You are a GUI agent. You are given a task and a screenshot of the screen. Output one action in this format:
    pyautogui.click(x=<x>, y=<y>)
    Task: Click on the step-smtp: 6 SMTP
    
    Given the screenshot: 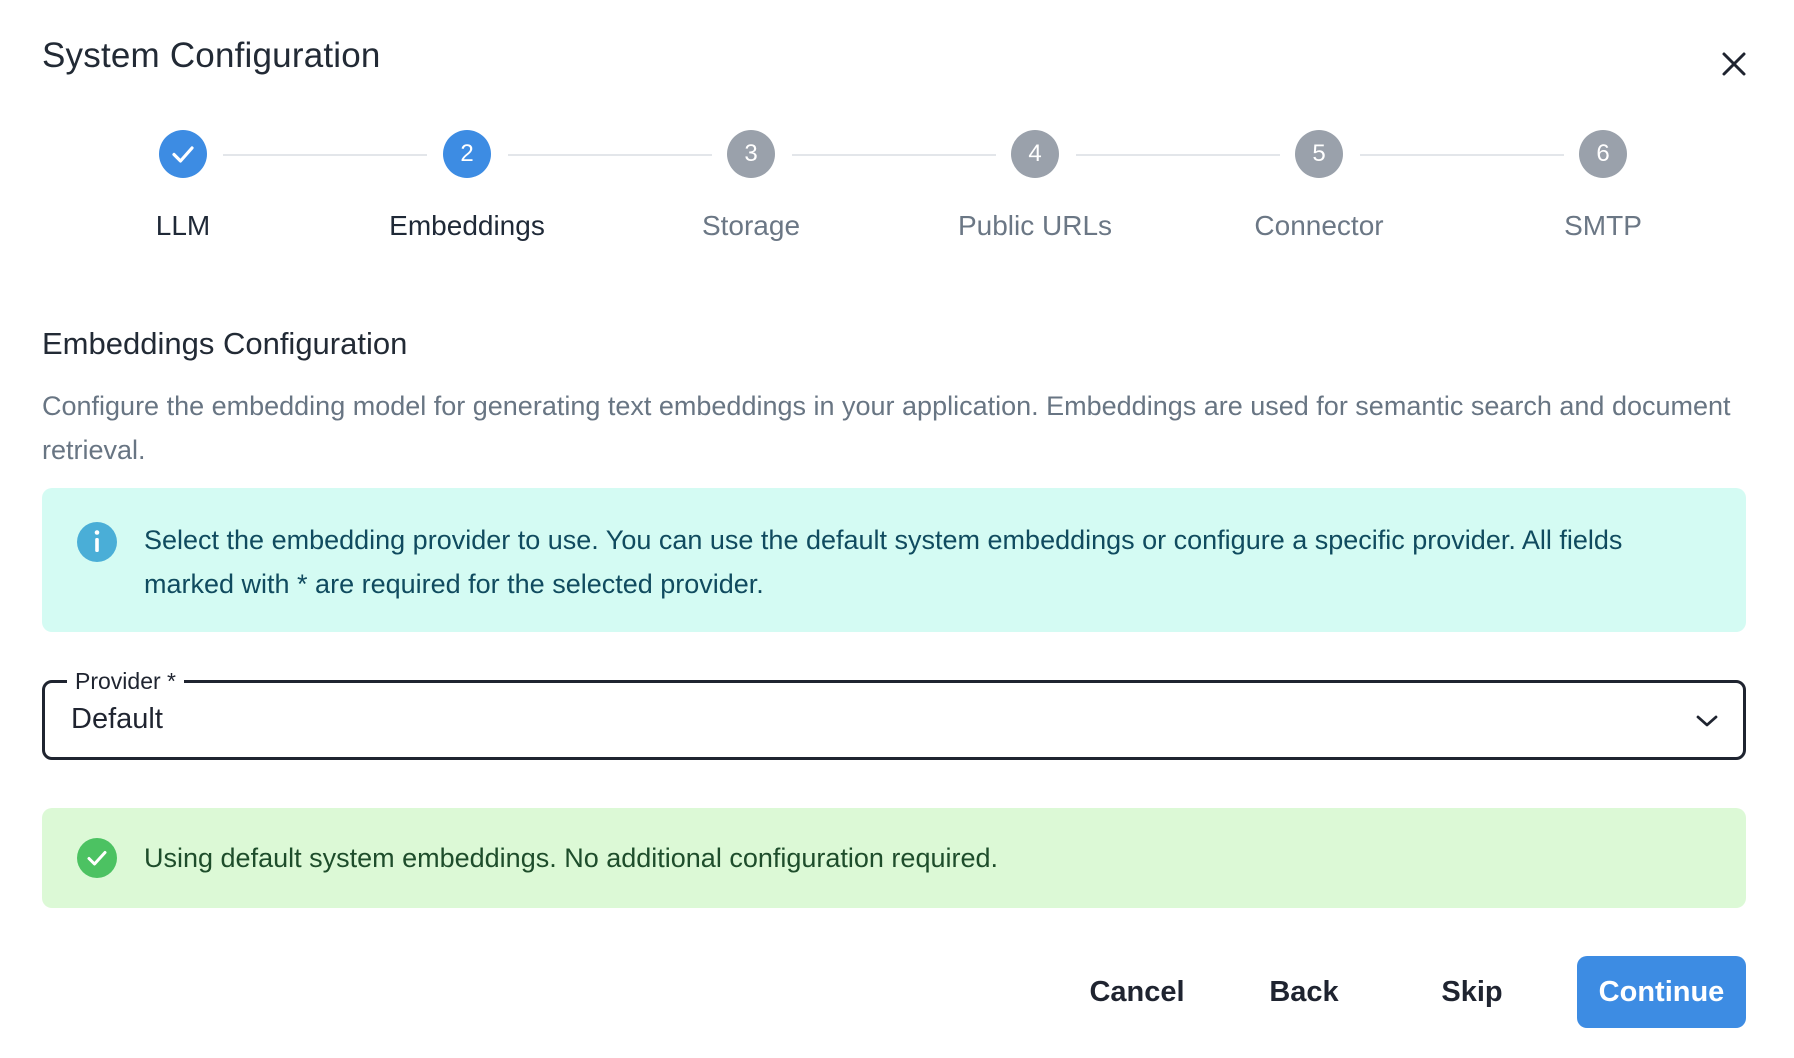 What is the action you would take?
    pyautogui.click(x=1603, y=186)
    